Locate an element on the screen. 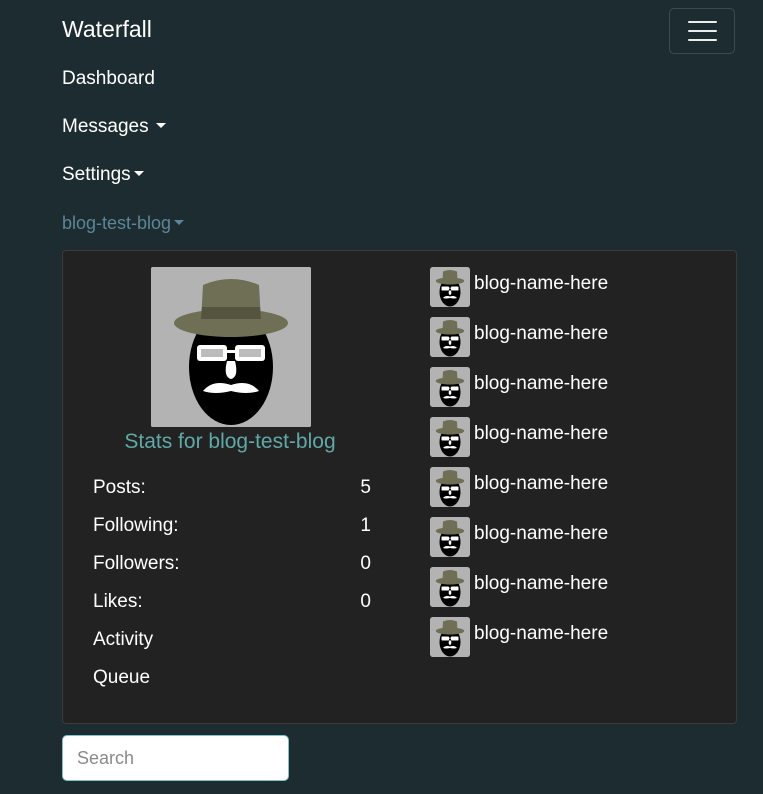 The image size is (763, 794). nav-settings-label: Settings is located at coordinates (96, 174).